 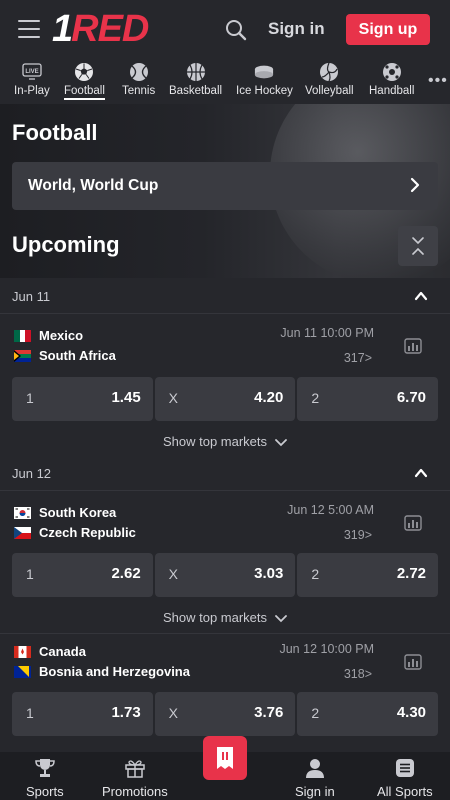 I want to click on odd-button-home: 1 1.73, so click(x=82, y=714).